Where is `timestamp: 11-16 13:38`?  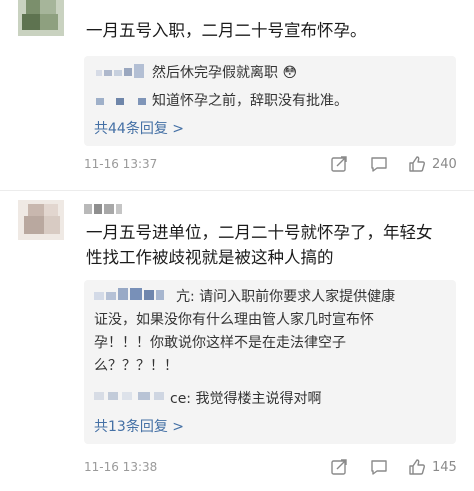
timestamp: 11-16 13:38 is located at coordinates (121, 467).